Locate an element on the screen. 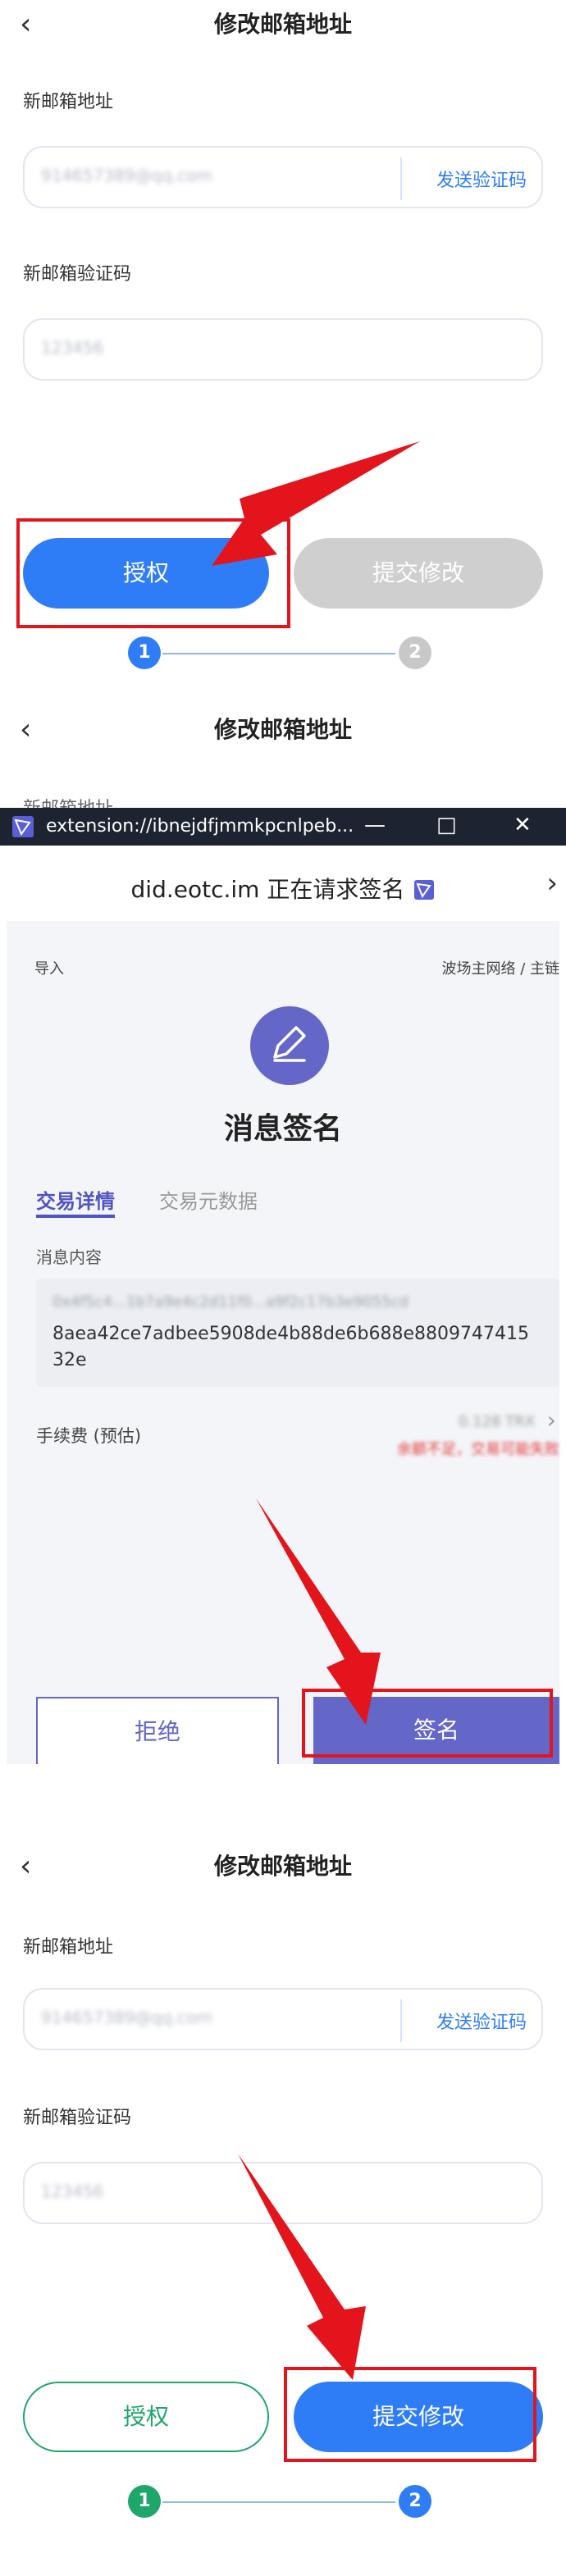  reject-button: 拒绝 is located at coordinates (157, 1730).